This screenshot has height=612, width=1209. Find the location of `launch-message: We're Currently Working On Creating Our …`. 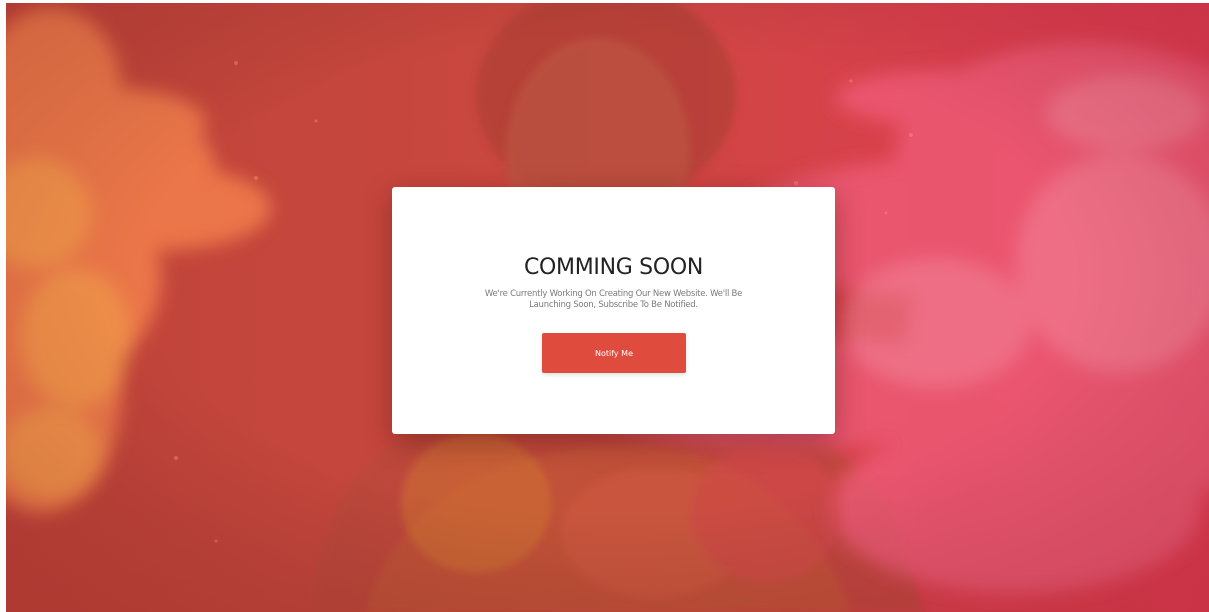

launch-message: We're Currently Working On Creating Our … is located at coordinates (613, 299).